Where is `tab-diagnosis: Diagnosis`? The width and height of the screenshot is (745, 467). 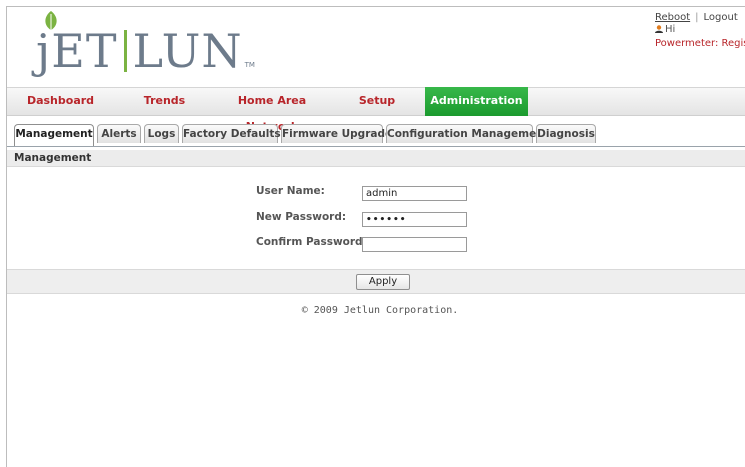
tab-diagnosis: Diagnosis is located at coordinates (566, 133).